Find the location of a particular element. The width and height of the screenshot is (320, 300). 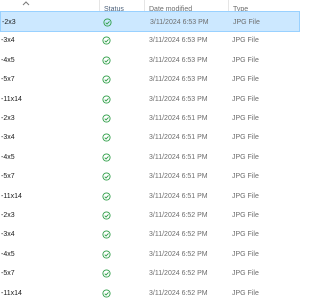

file-row: -2x3 3/11/2024 6:53 PM JPG File is located at coordinates (150, 21).